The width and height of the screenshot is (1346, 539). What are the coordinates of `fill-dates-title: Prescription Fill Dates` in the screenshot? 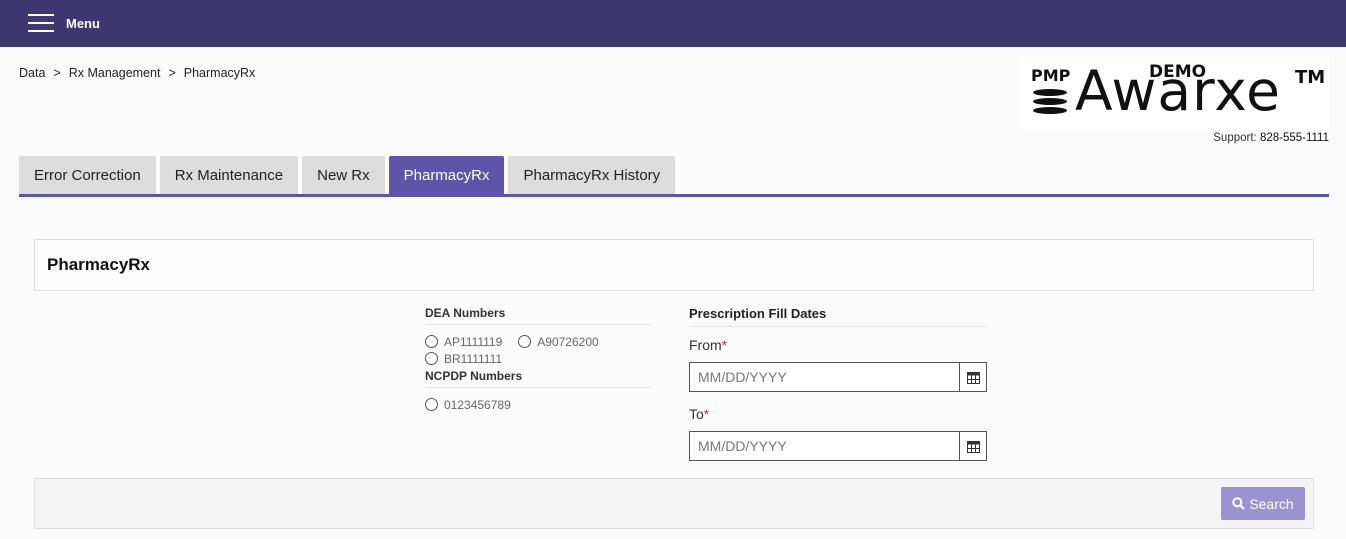 It's located at (838, 316).